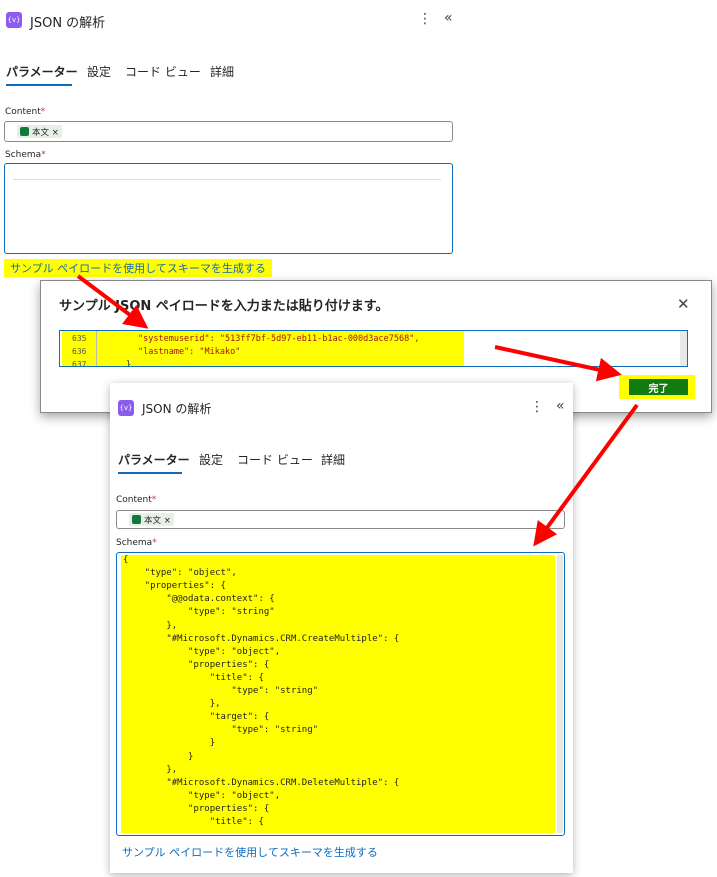 This screenshot has width=717, height=877. What do you see at coordinates (558, 363) in the screenshot?
I see `arrow-editor-to-done` at bounding box center [558, 363].